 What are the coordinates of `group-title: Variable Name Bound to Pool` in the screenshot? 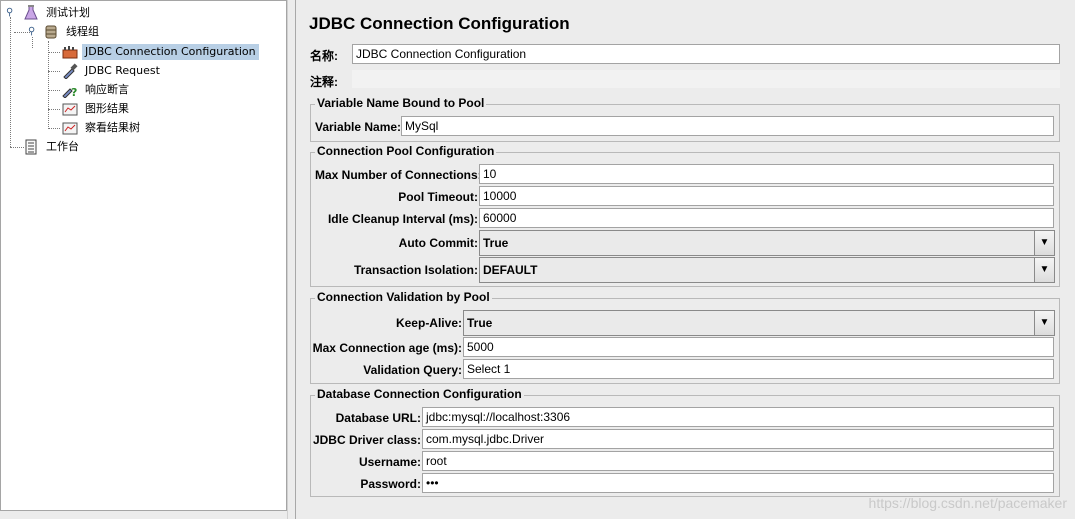 It's located at (401, 103).